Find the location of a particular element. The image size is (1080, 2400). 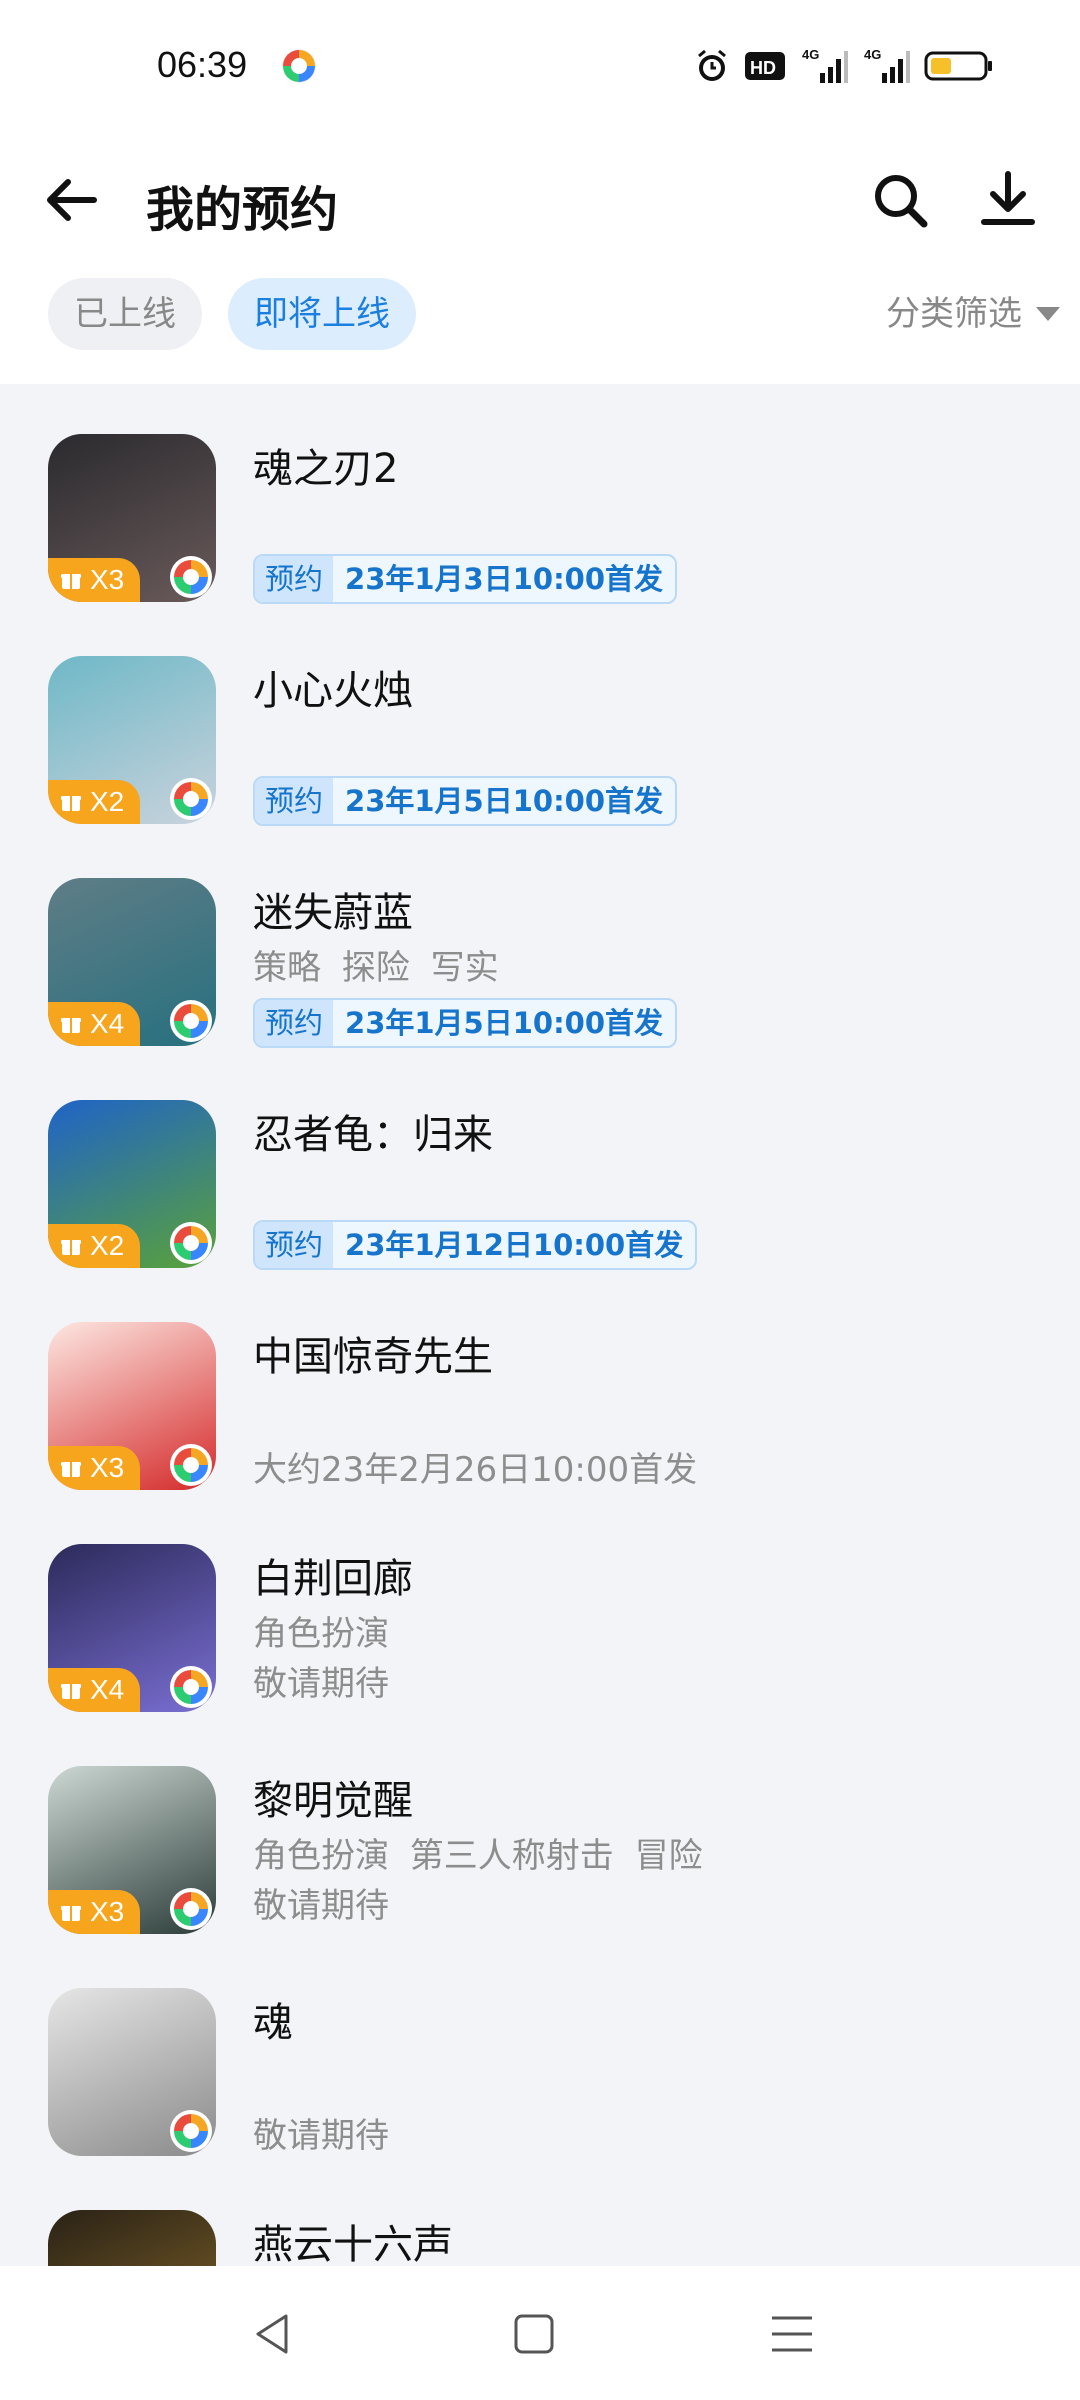

game-name: 迷失蔚蓝 is located at coordinates (333, 913).